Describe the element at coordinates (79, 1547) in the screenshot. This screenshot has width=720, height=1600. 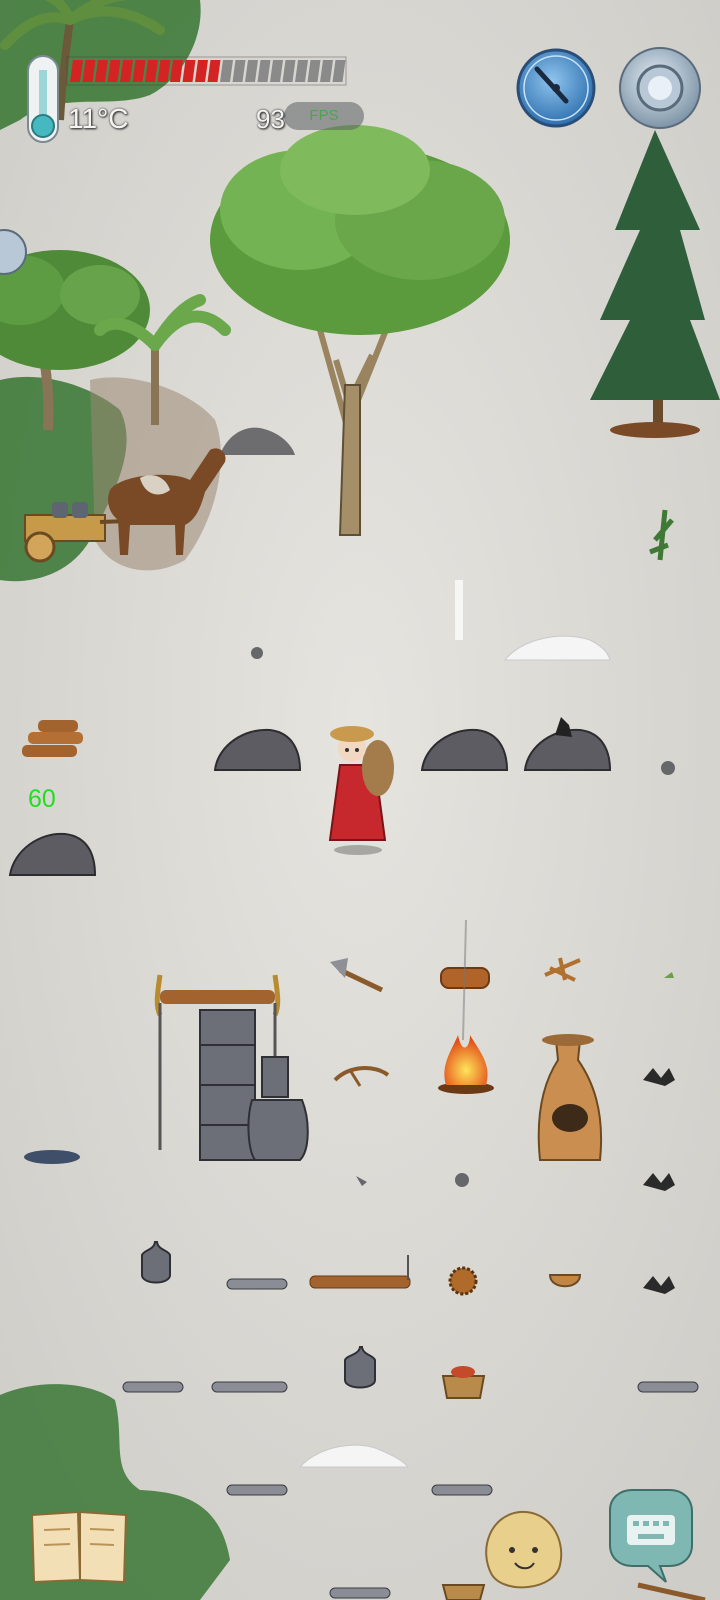
I see `book-icon` at that location.